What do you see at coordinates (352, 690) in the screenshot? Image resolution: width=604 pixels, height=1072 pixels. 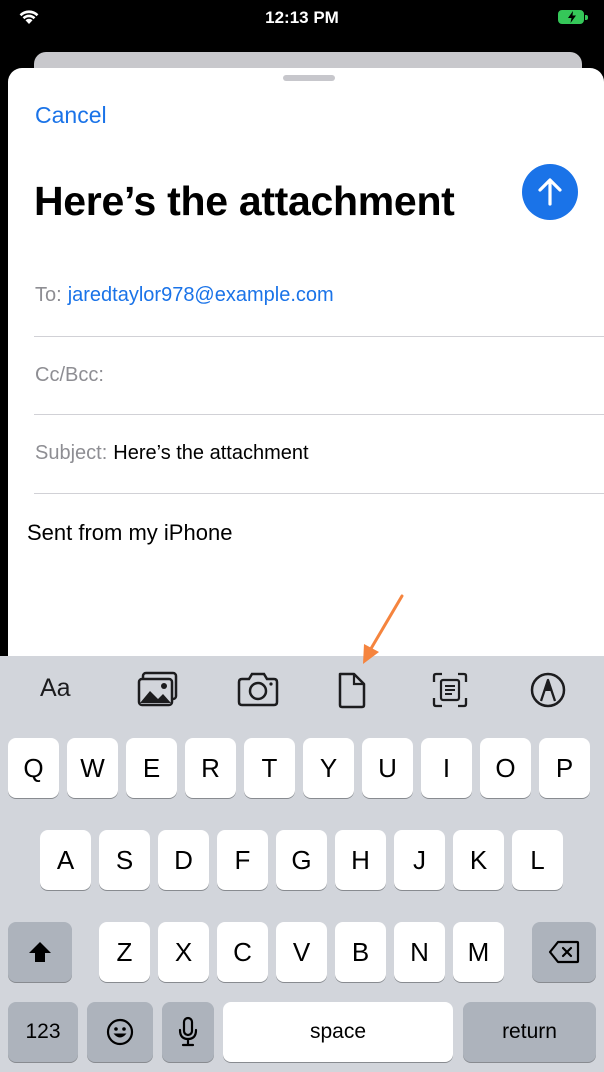 I see `document-icon` at bounding box center [352, 690].